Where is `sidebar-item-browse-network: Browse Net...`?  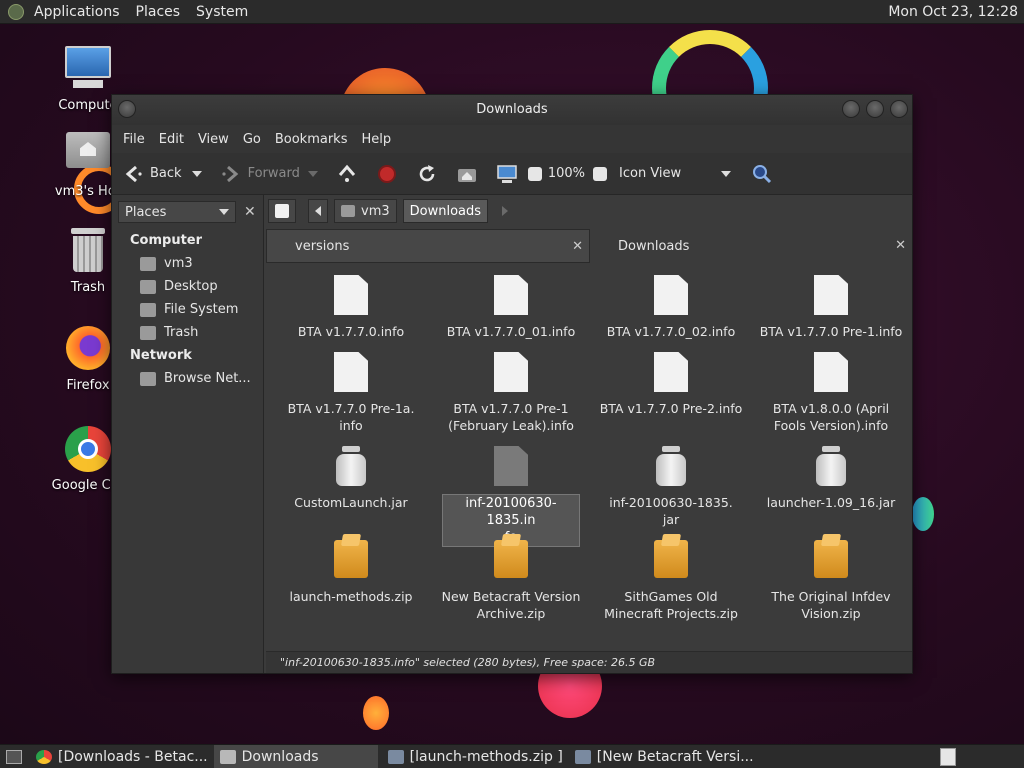 sidebar-item-browse-network: Browse Net... is located at coordinates (187, 378).